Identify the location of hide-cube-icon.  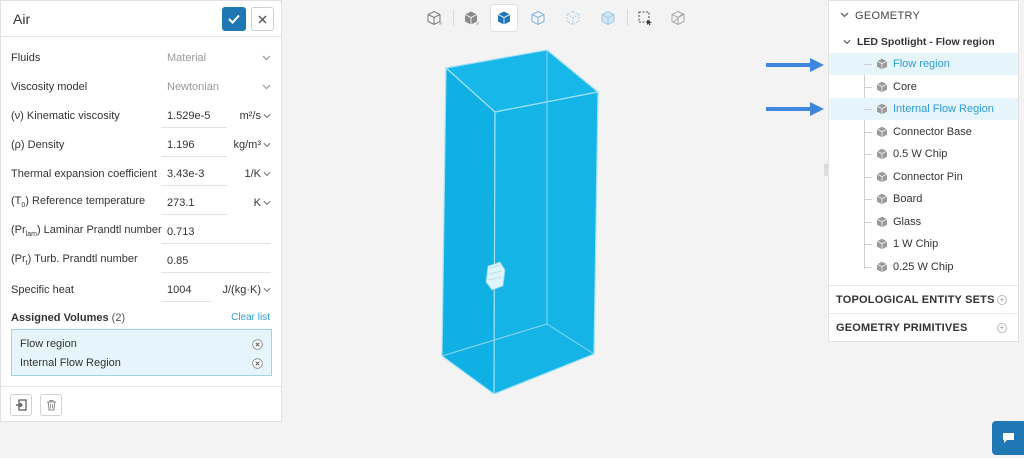
(678, 18).